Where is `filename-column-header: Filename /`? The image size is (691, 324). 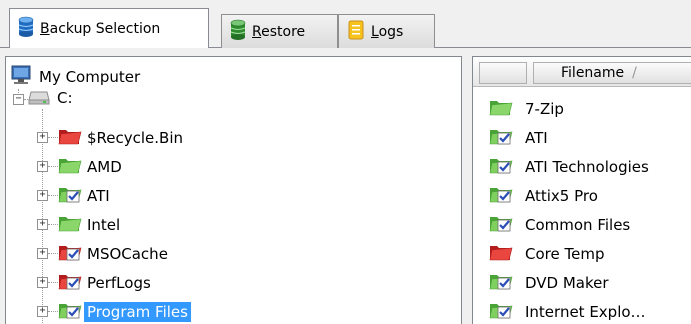 filename-column-header: Filename / is located at coordinates (612, 73).